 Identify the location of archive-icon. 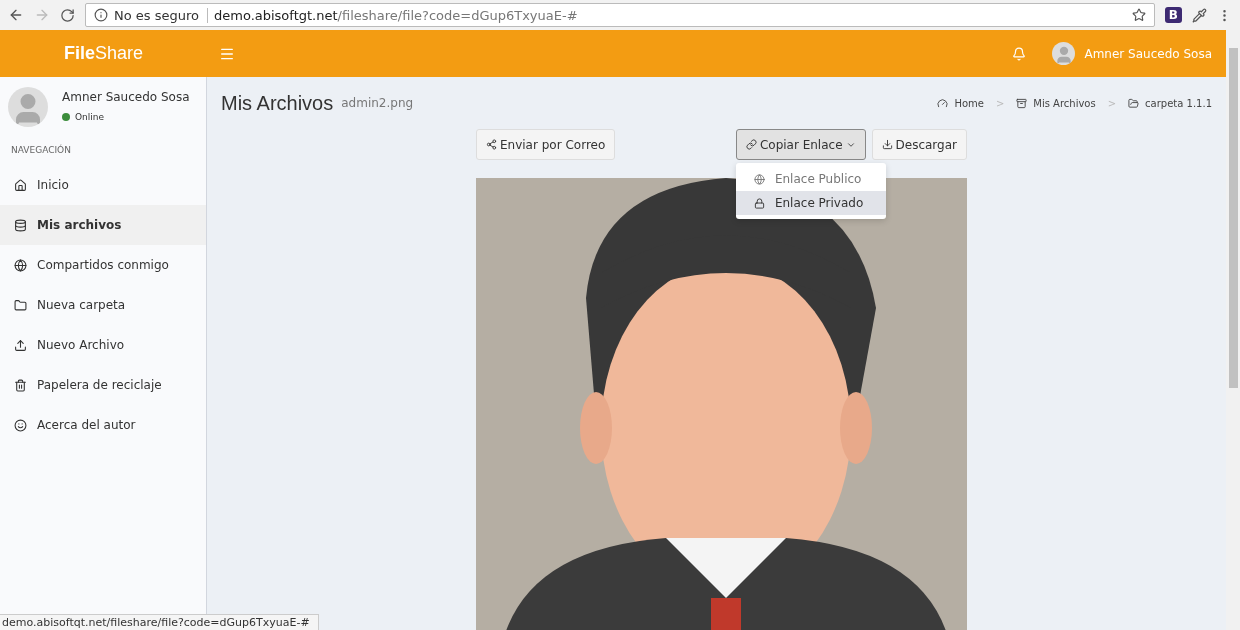
(1022, 103).